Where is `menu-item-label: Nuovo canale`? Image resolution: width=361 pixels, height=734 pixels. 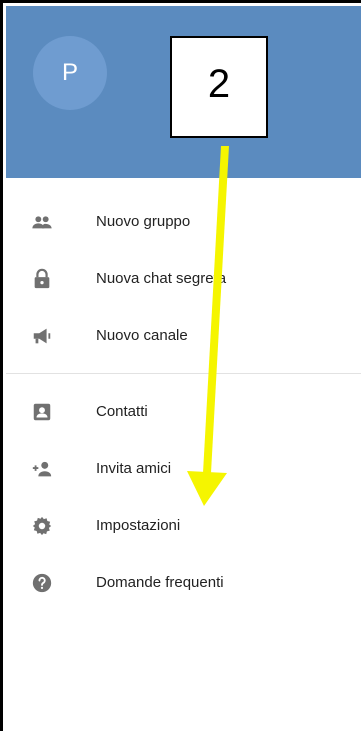
menu-item-label: Nuovo canale is located at coordinates (142, 335).